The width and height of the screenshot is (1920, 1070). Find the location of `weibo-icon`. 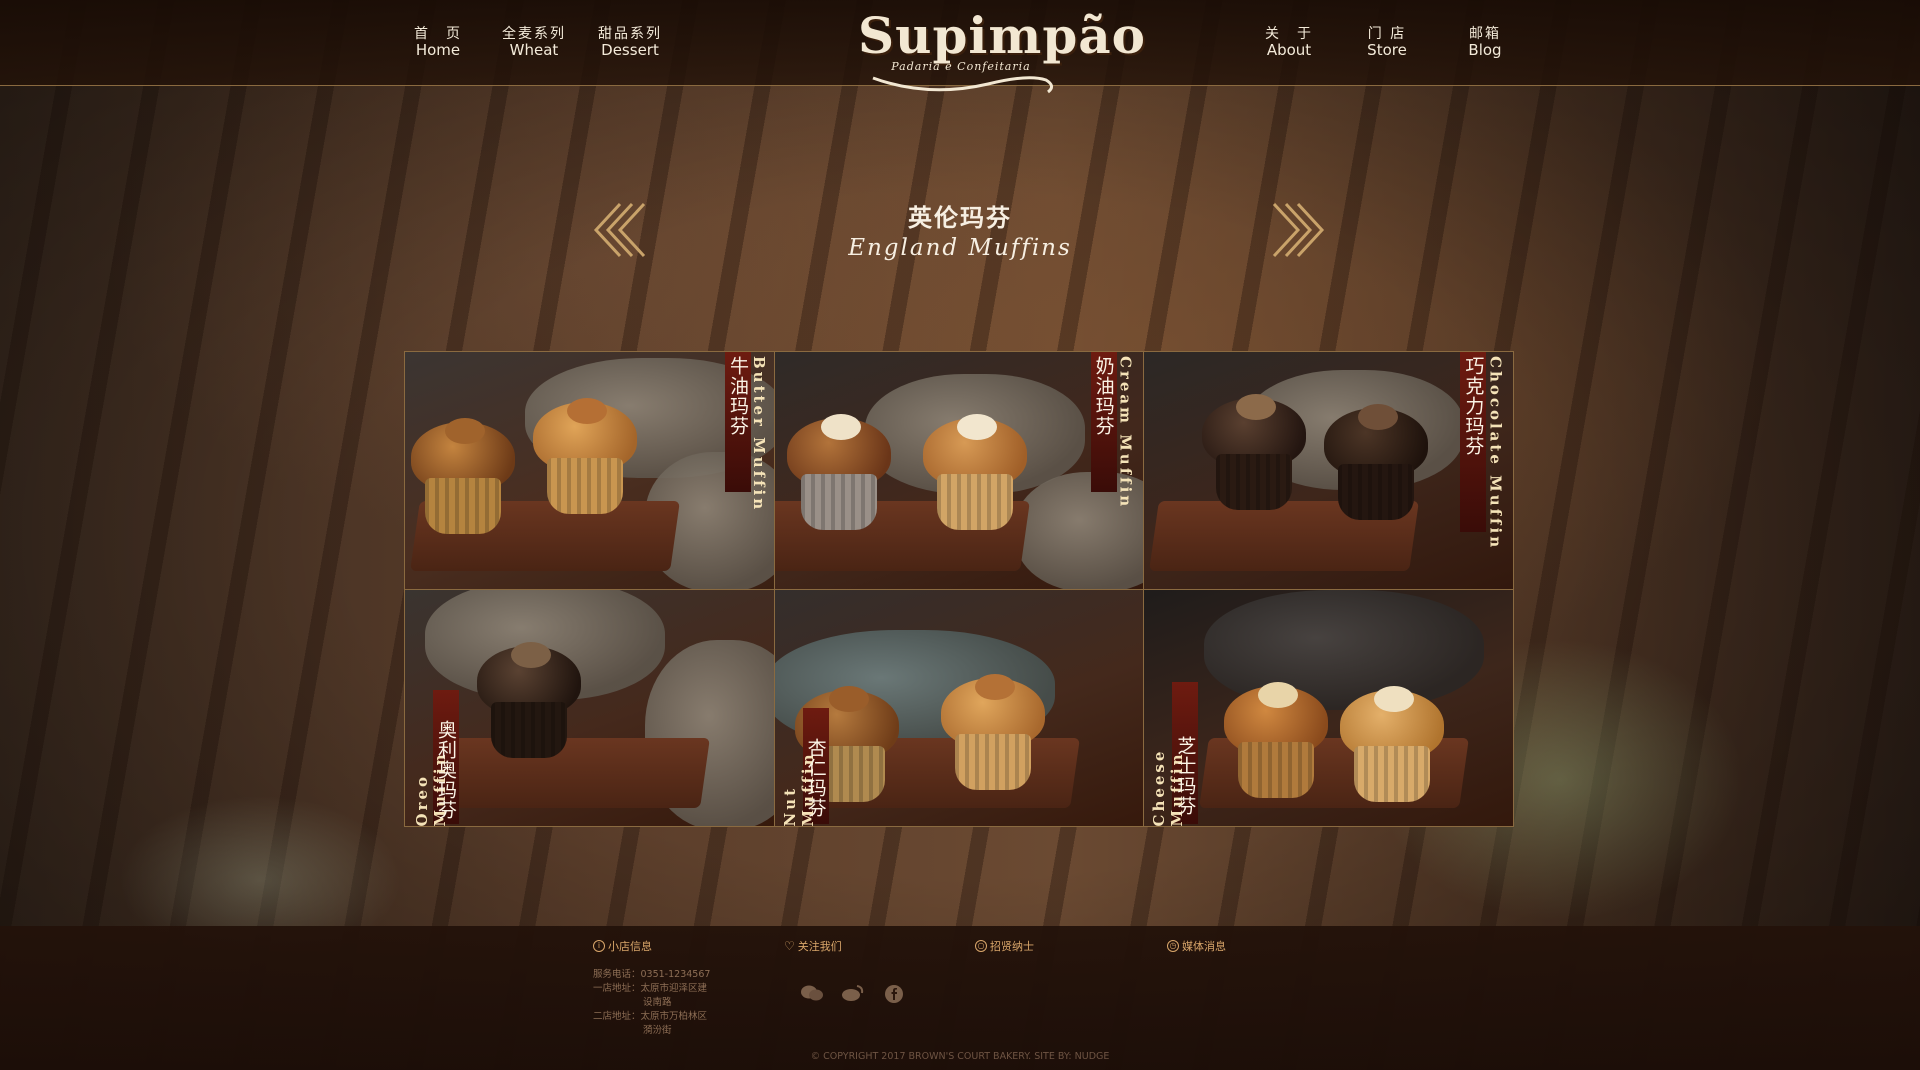

weibo-icon is located at coordinates (853, 993).